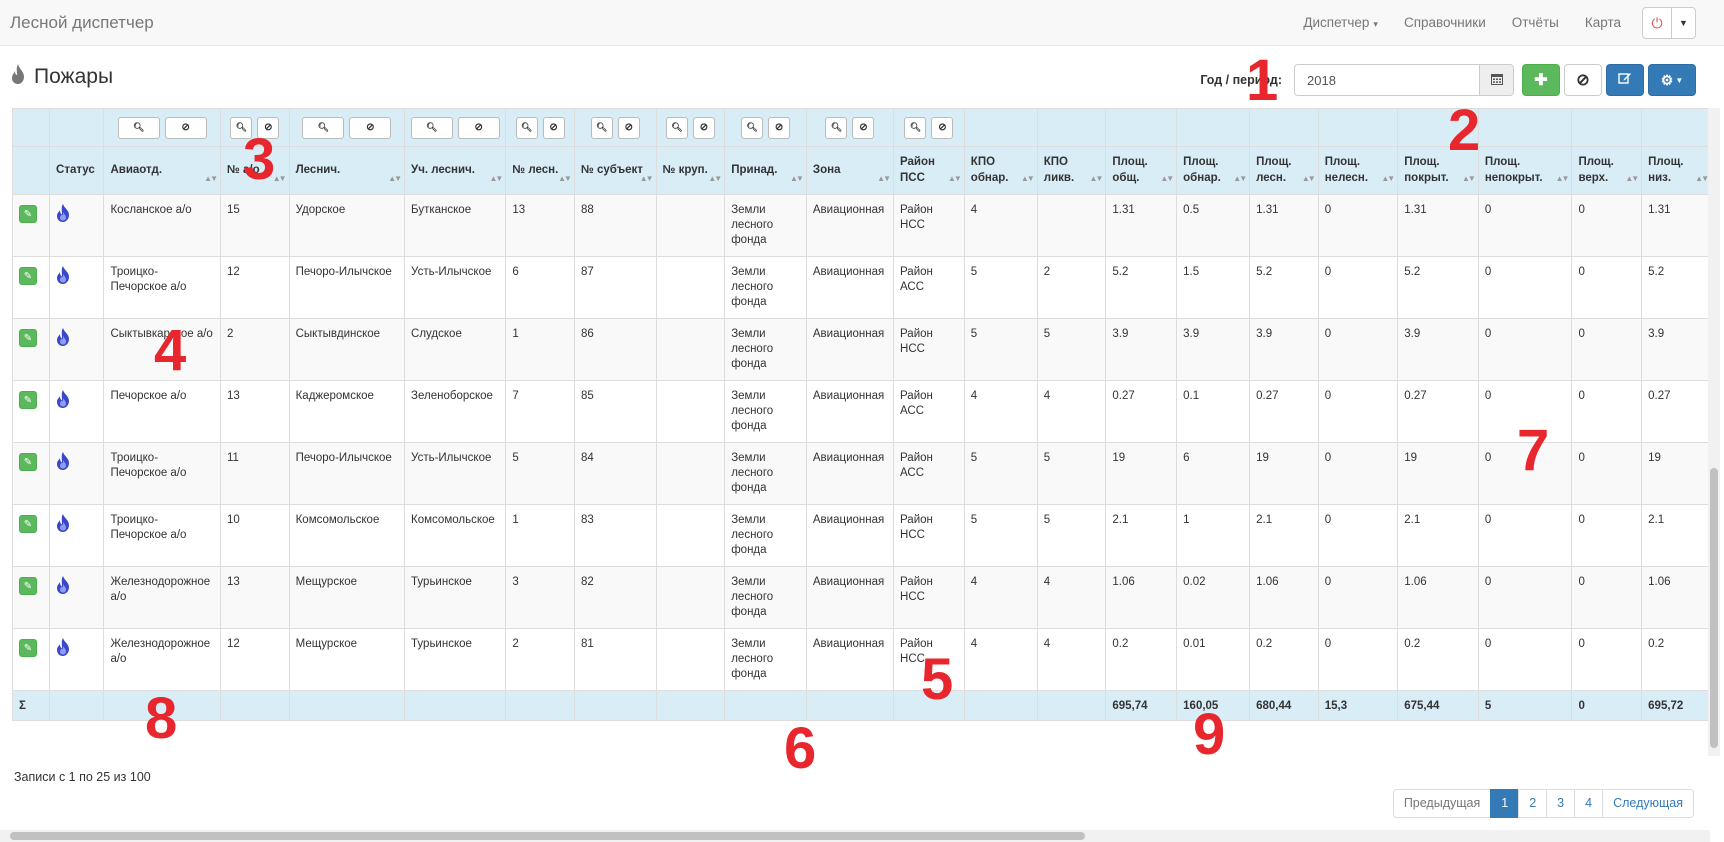 The image size is (1724, 842). What do you see at coordinates (547, 836) in the screenshot?
I see `horizontal-scrollbar-thumb` at bounding box center [547, 836].